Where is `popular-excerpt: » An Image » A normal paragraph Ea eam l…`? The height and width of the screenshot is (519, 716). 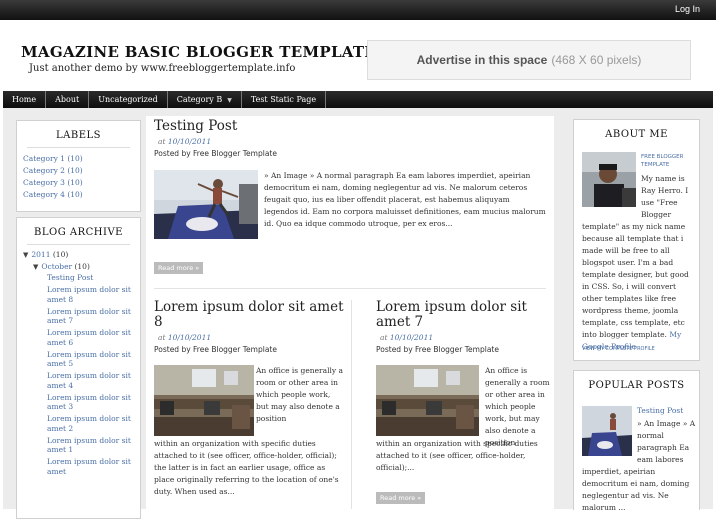
popular-excerpt: » An Image » A normal paragraph Ea eam l… is located at coordinates (666, 441).